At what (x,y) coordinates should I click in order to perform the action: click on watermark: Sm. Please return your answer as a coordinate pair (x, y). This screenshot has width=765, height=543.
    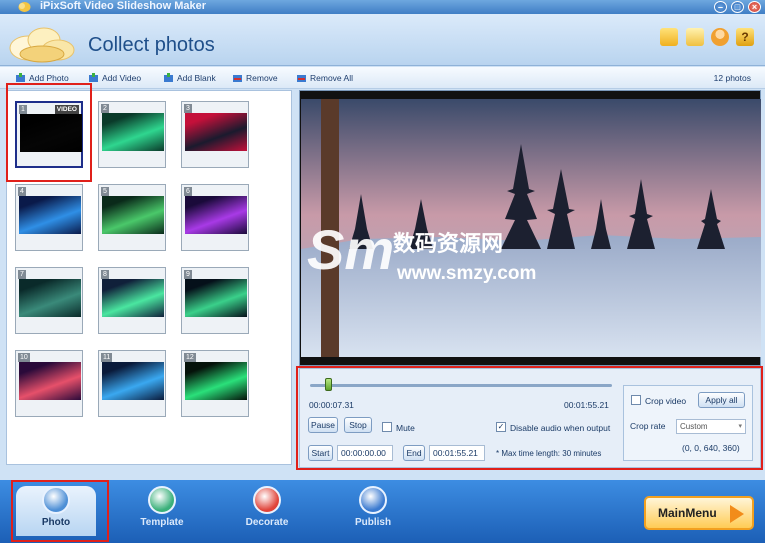
    Looking at the image, I should click on (350, 249).